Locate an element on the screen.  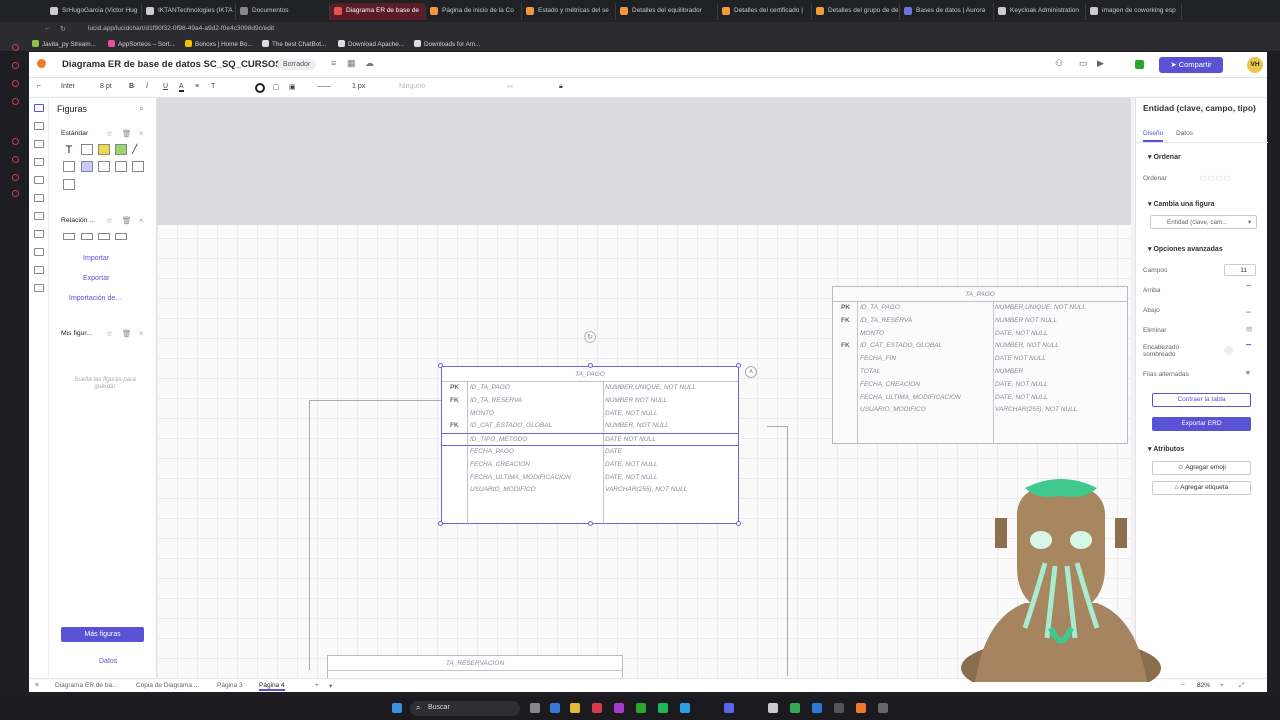
toggle-icon is located at coordinates (1228, 350).